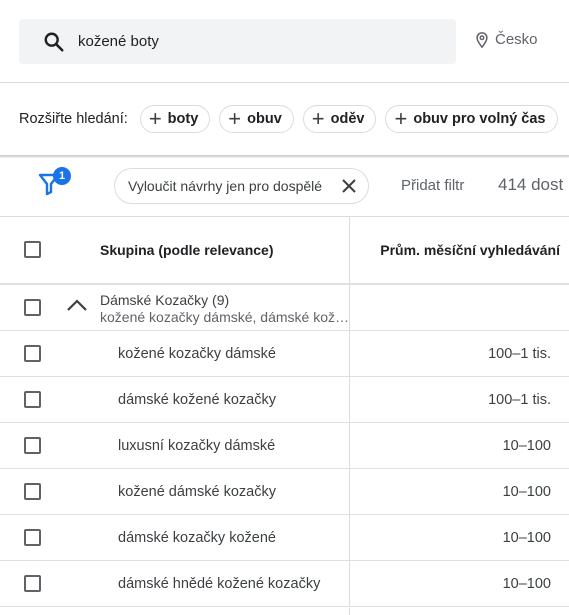  What do you see at coordinates (187, 250) in the screenshot?
I see `header-group: Skupina (podle relevance)` at bounding box center [187, 250].